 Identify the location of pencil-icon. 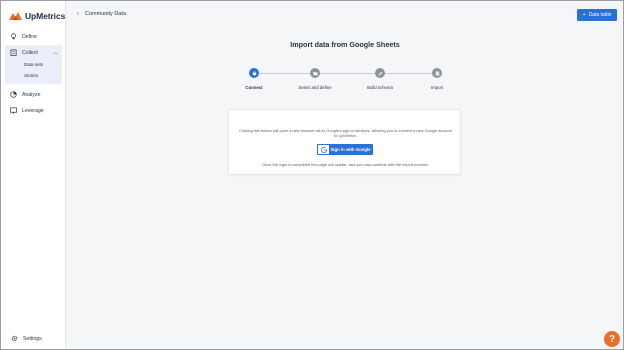
(380, 73).